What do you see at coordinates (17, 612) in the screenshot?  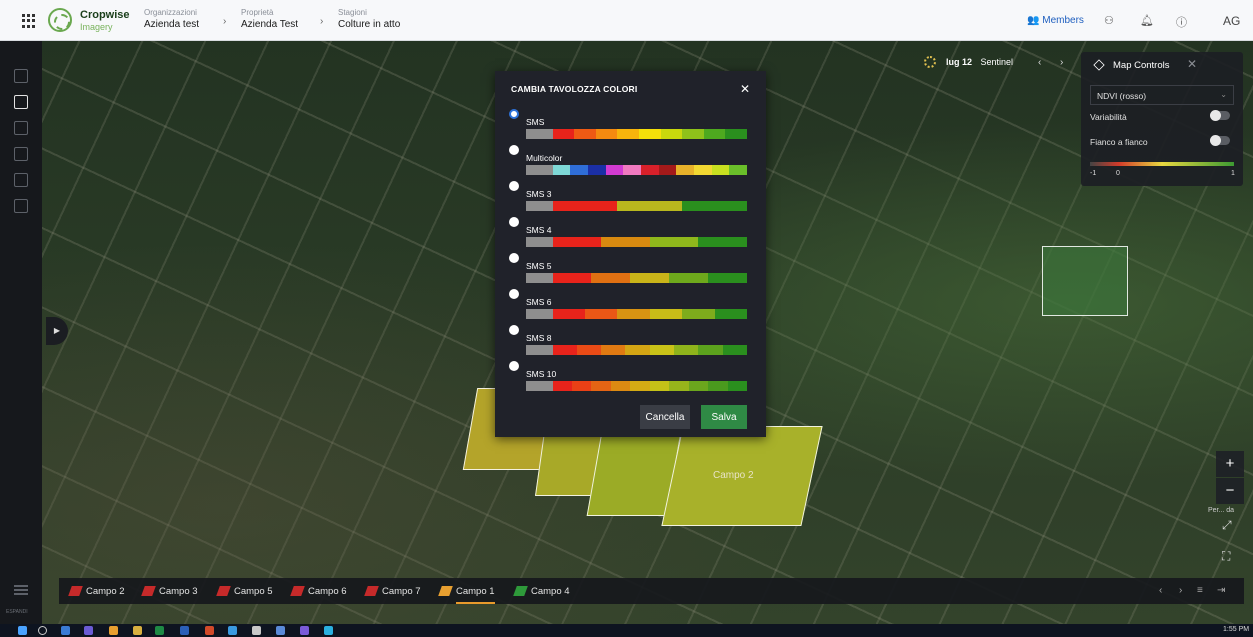 I see `expand-label: ESPANDI` at bounding box center [17, 612].